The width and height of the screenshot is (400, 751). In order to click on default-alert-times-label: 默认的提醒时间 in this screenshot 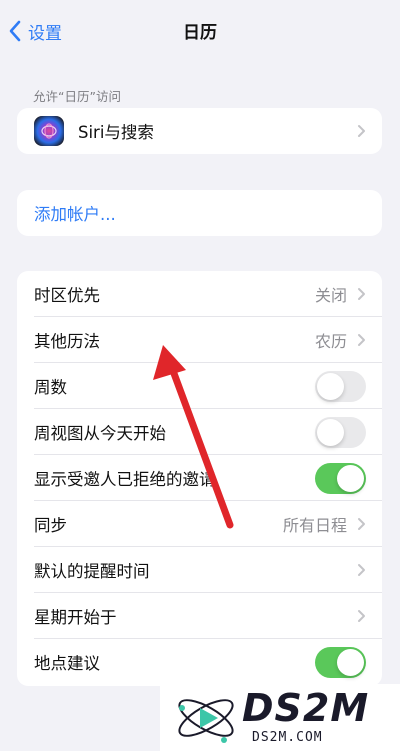, I will do `click(92, 571)`.